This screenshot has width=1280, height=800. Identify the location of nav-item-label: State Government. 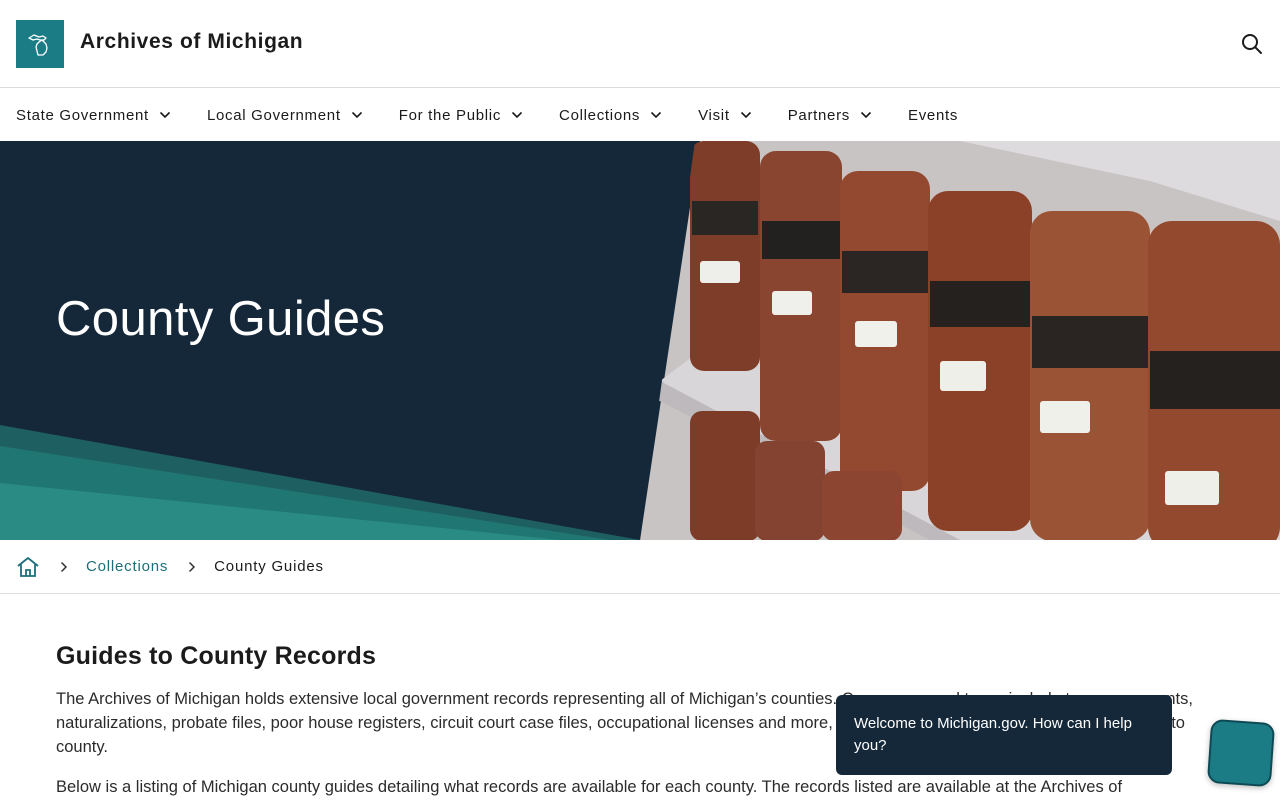
(82, 115).